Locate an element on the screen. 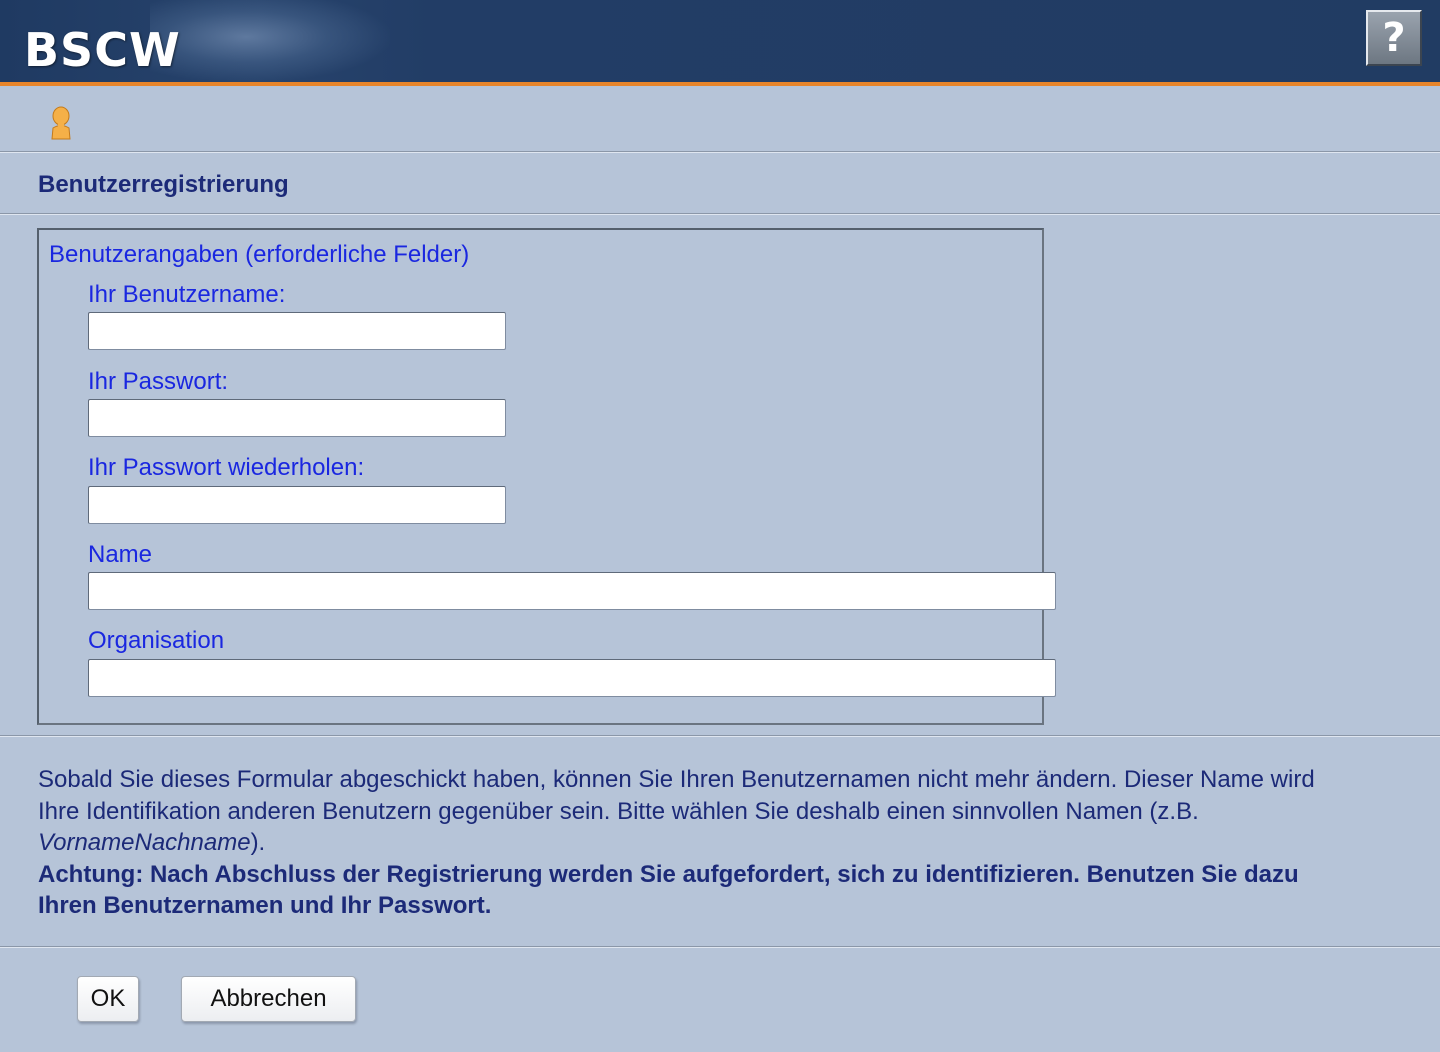  cancel-button: Abbrechen is located at coordinates (268, 999).